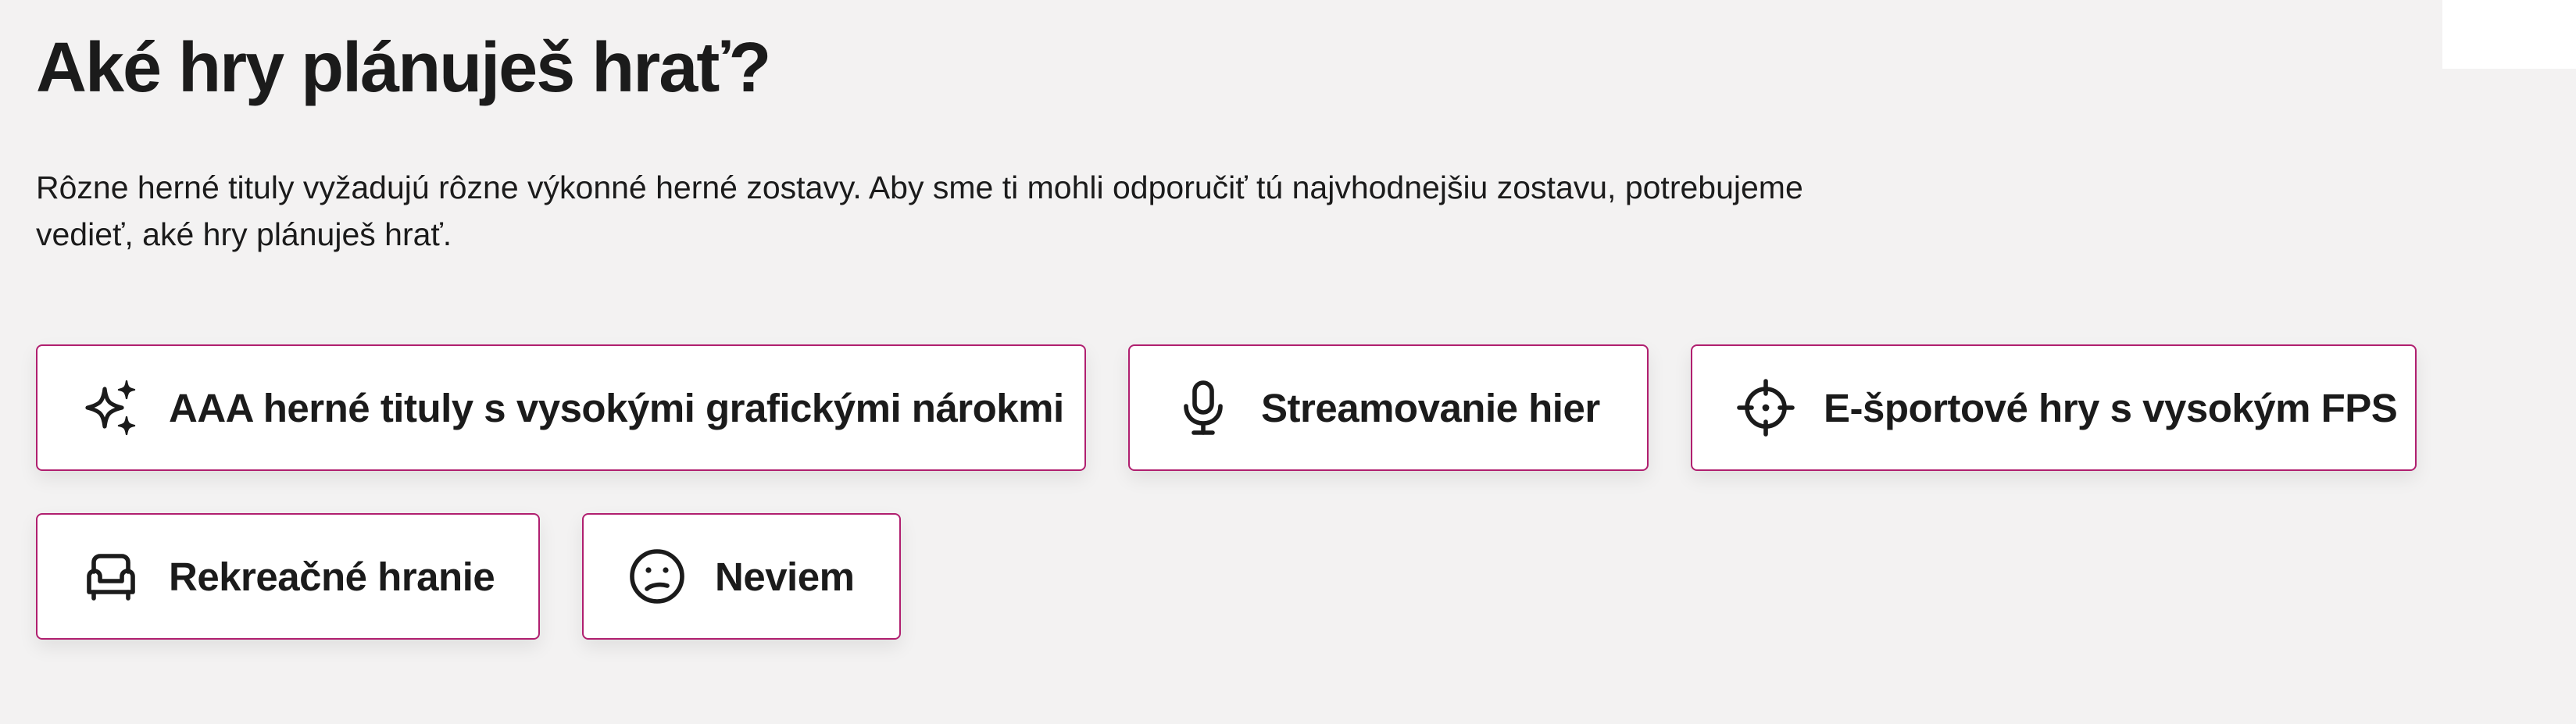 The image size is (2576, 724). What do you see at coordinates (1203, 407) in the screenshot?
I see `microphone-icon` at bounding box center [1203, 407].